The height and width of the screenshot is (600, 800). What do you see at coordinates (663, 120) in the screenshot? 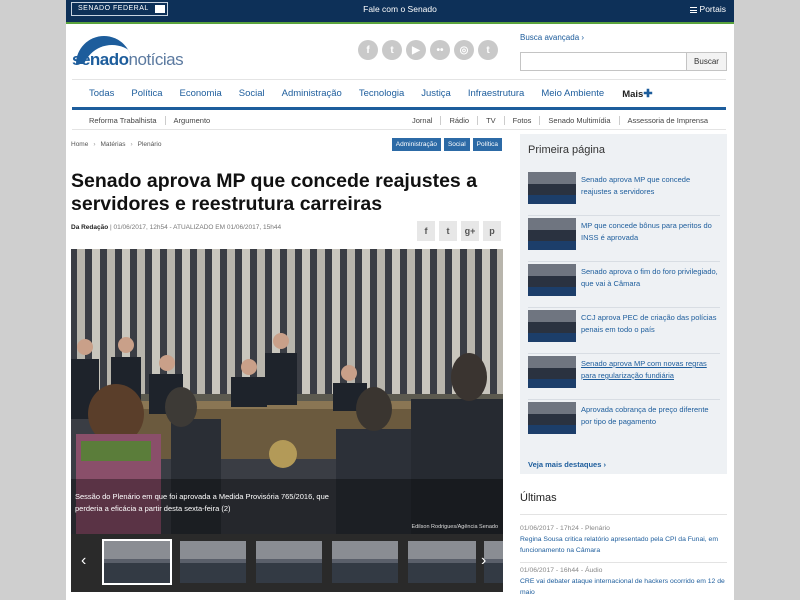
I see `subnav-link: Assessoria de Imprensa` at bounding box center [663, 120].